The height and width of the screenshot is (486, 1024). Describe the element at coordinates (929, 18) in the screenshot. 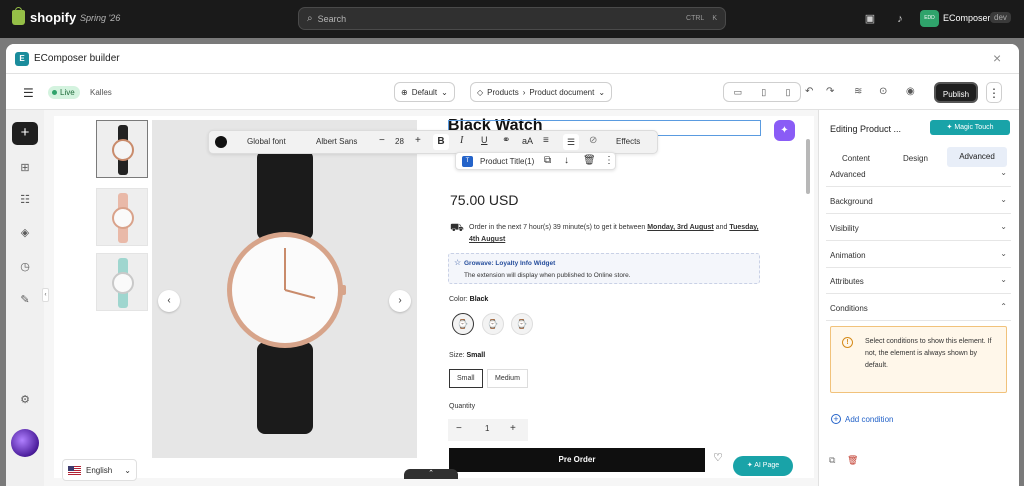

I see `store-avatar: EDD` at that location.